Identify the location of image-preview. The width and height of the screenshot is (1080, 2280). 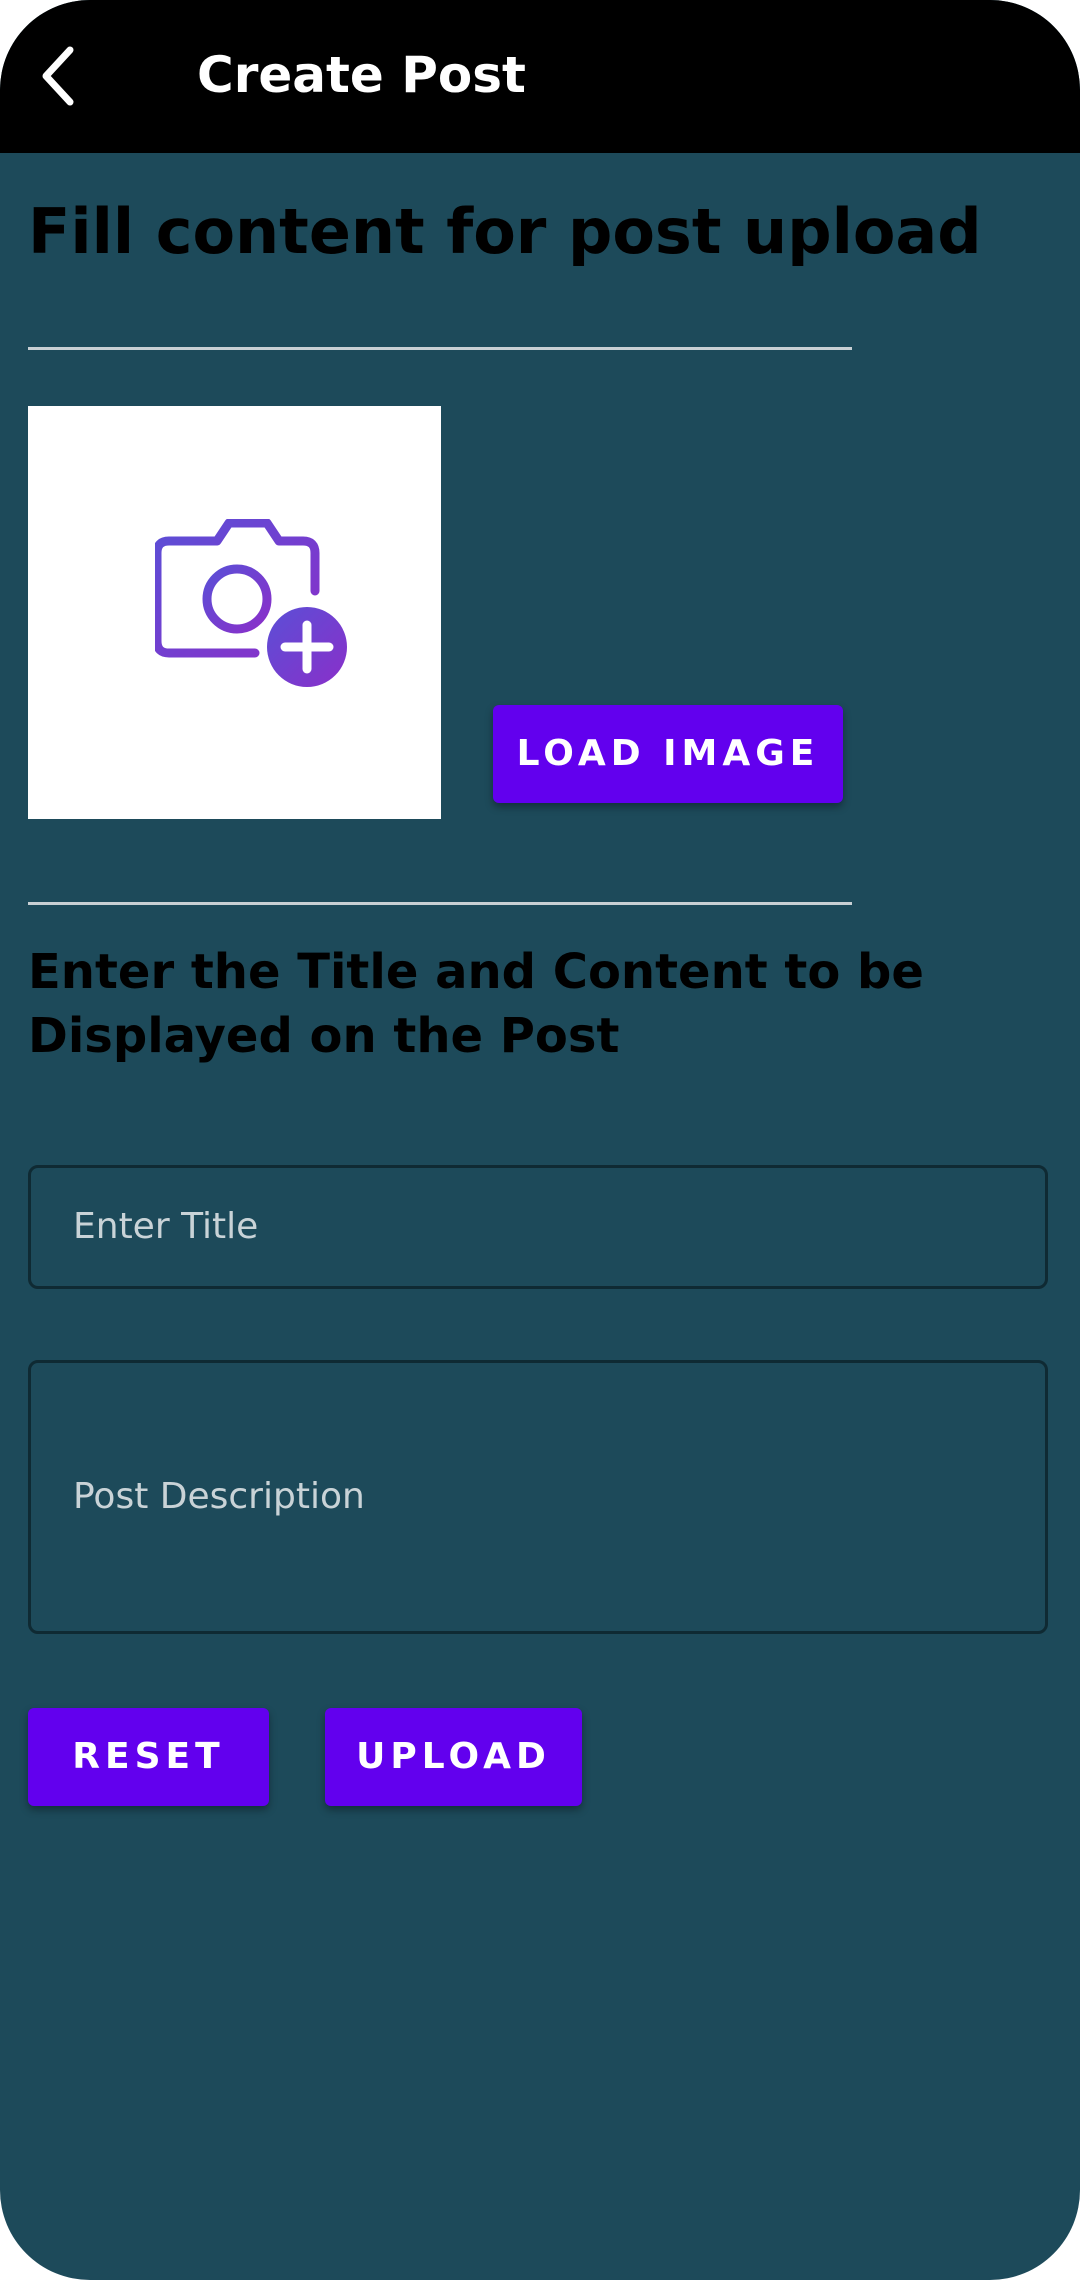
(234, 612).